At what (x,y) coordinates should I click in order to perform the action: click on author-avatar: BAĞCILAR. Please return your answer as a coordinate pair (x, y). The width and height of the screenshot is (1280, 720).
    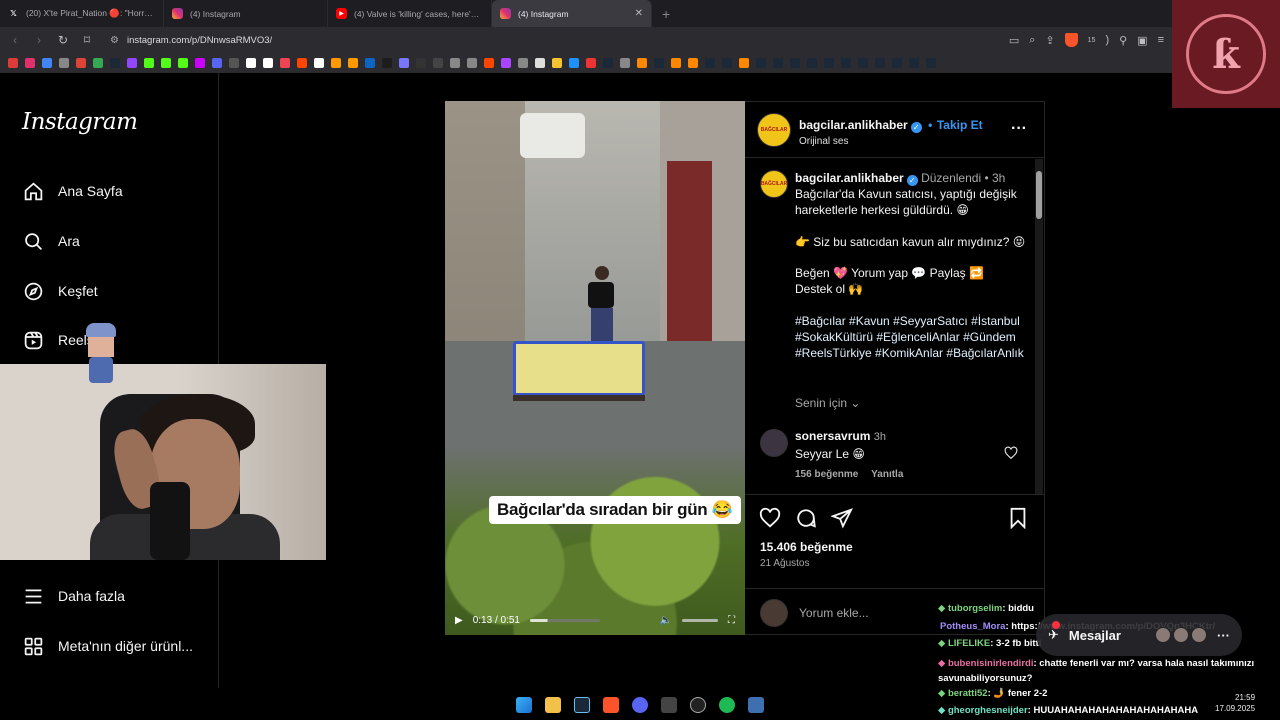
    Looking at the image, I should click on (774, 130).